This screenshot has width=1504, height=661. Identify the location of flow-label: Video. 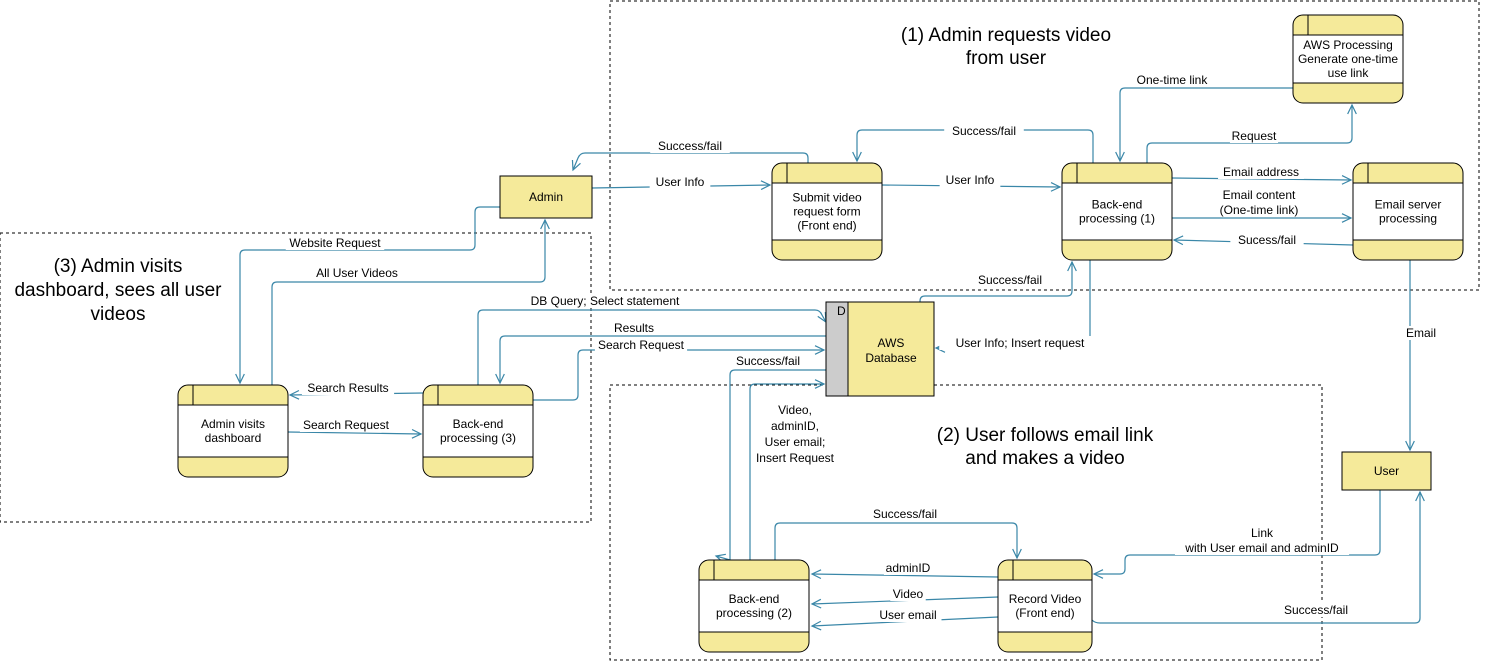
(908, 594).